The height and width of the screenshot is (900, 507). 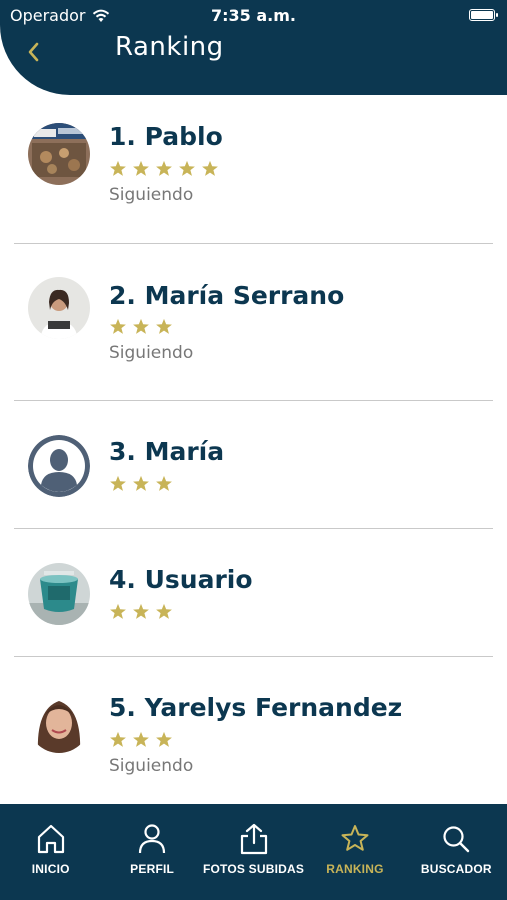 What do you see at coordinates (256, 707) in the screenshot?
I see `user-name: 5. Yarelys Fernandez` at bounding box center [256, 707].